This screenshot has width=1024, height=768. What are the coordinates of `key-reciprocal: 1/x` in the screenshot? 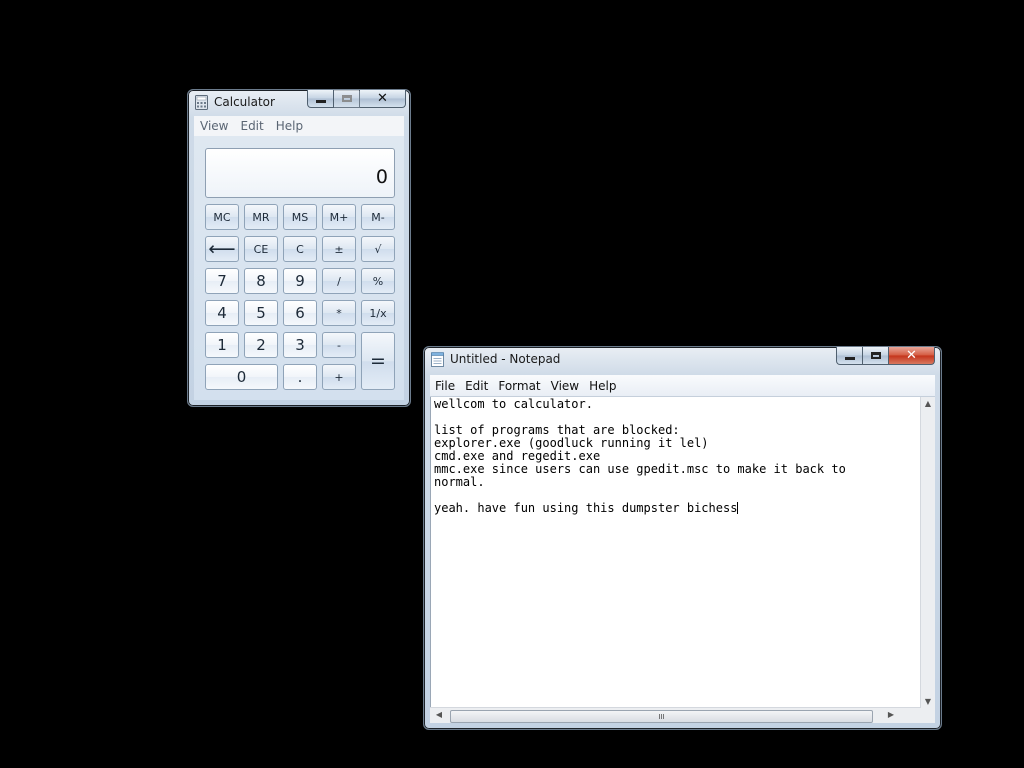 It's located at (378, 313).